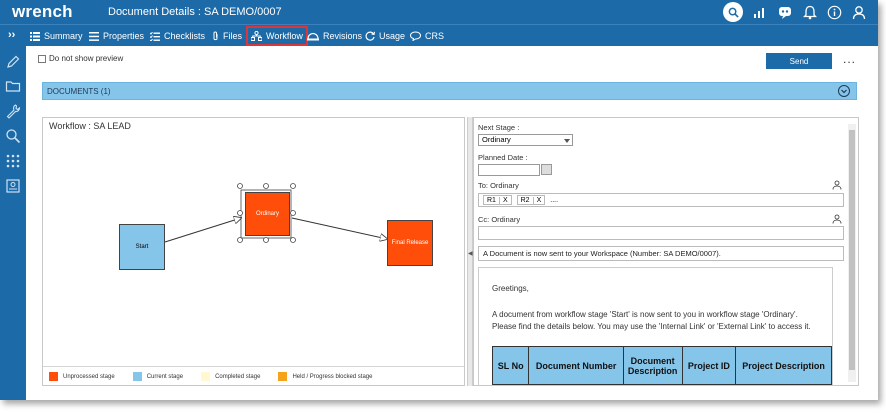 The height and width of the screenshot is (413, 886). Describe the element at coordinates (709, 365) in the screenshot. I see `column-header: Project ID` at that location.